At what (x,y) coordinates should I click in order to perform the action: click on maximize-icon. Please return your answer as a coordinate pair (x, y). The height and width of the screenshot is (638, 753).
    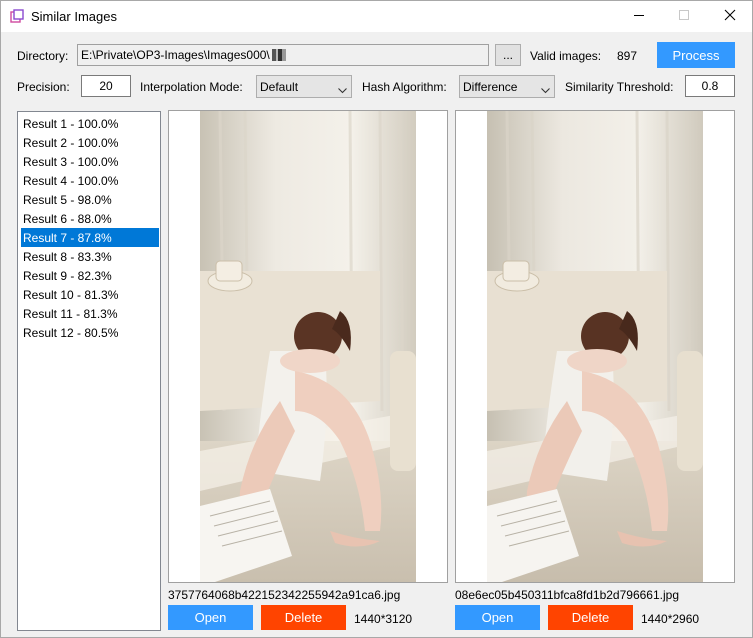
    Looking at the image, I should click on (684, 16).